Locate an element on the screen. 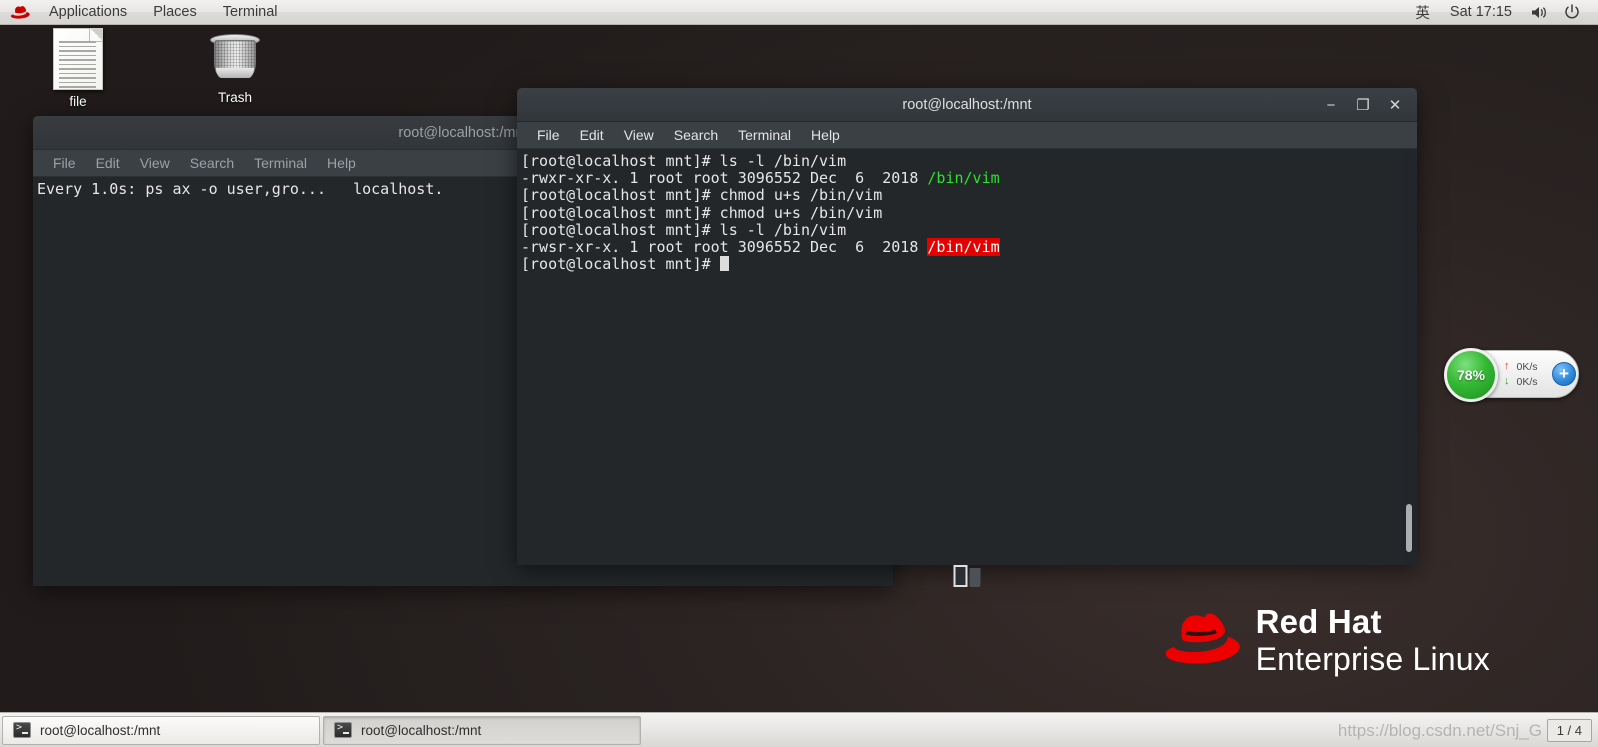 The image size is (1598, 747). rhel-wallpaper-brand: Red Hat Enterprise Linux is located at coordinates (1327, 640).